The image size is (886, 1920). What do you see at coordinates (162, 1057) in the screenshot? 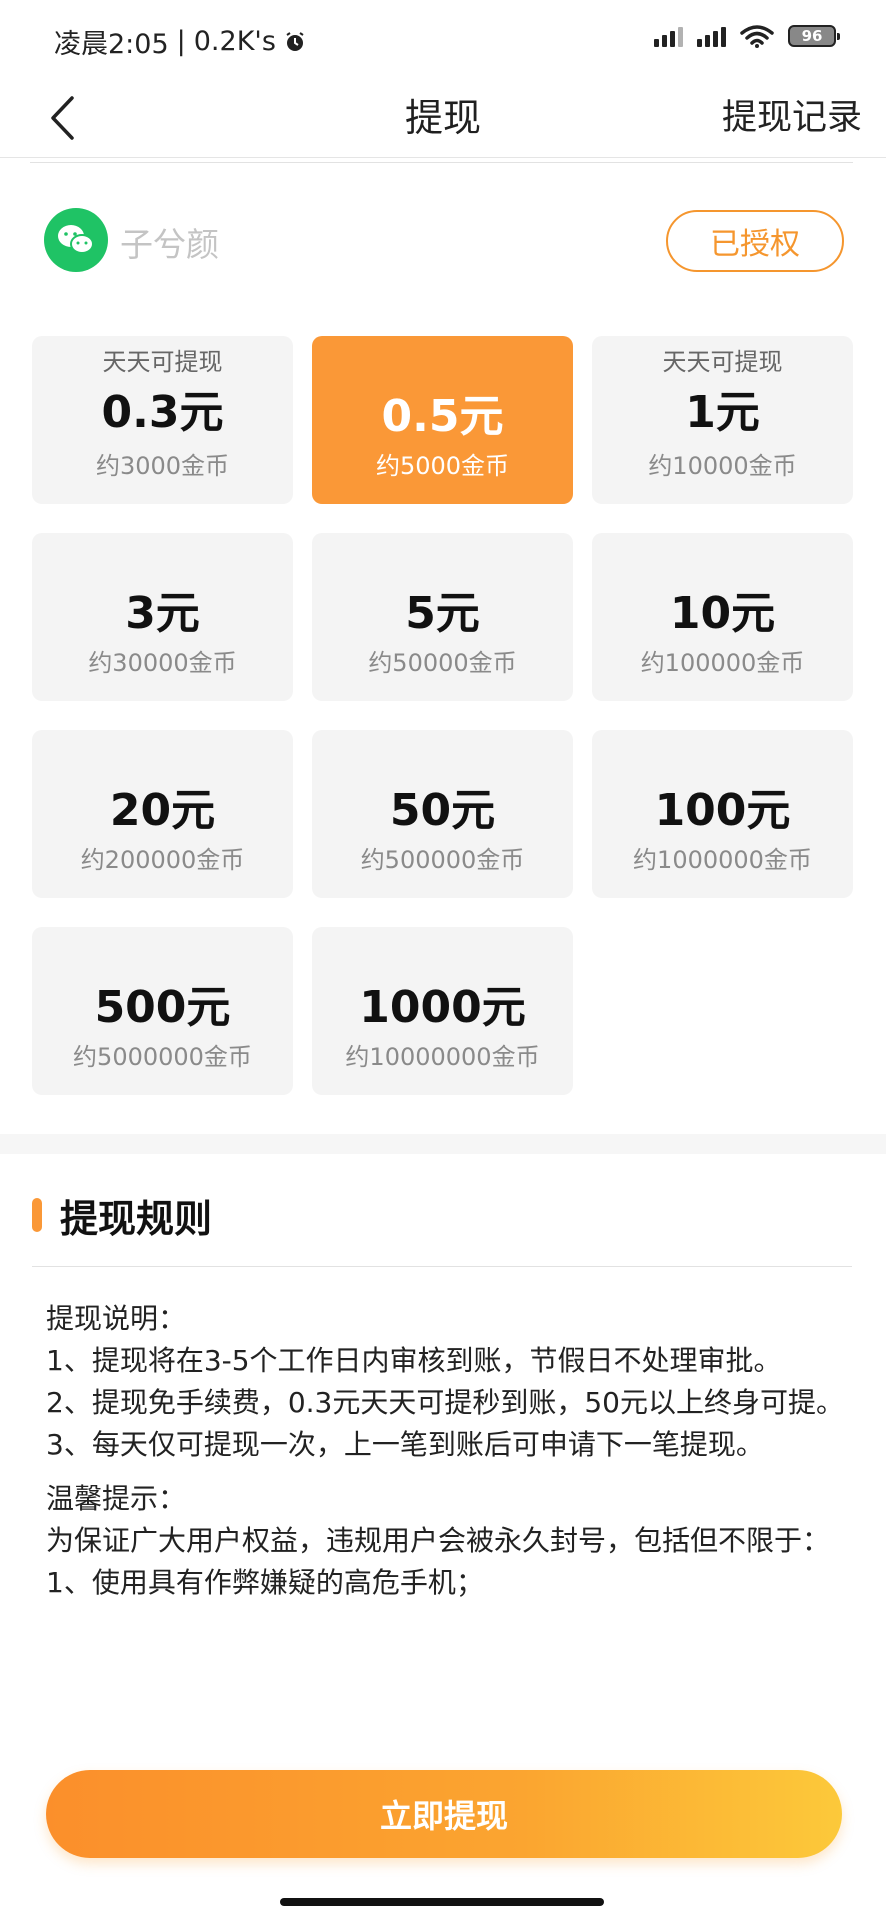
I see `amount-coins: 约5000000金币` at bounding box center [162, 1057].